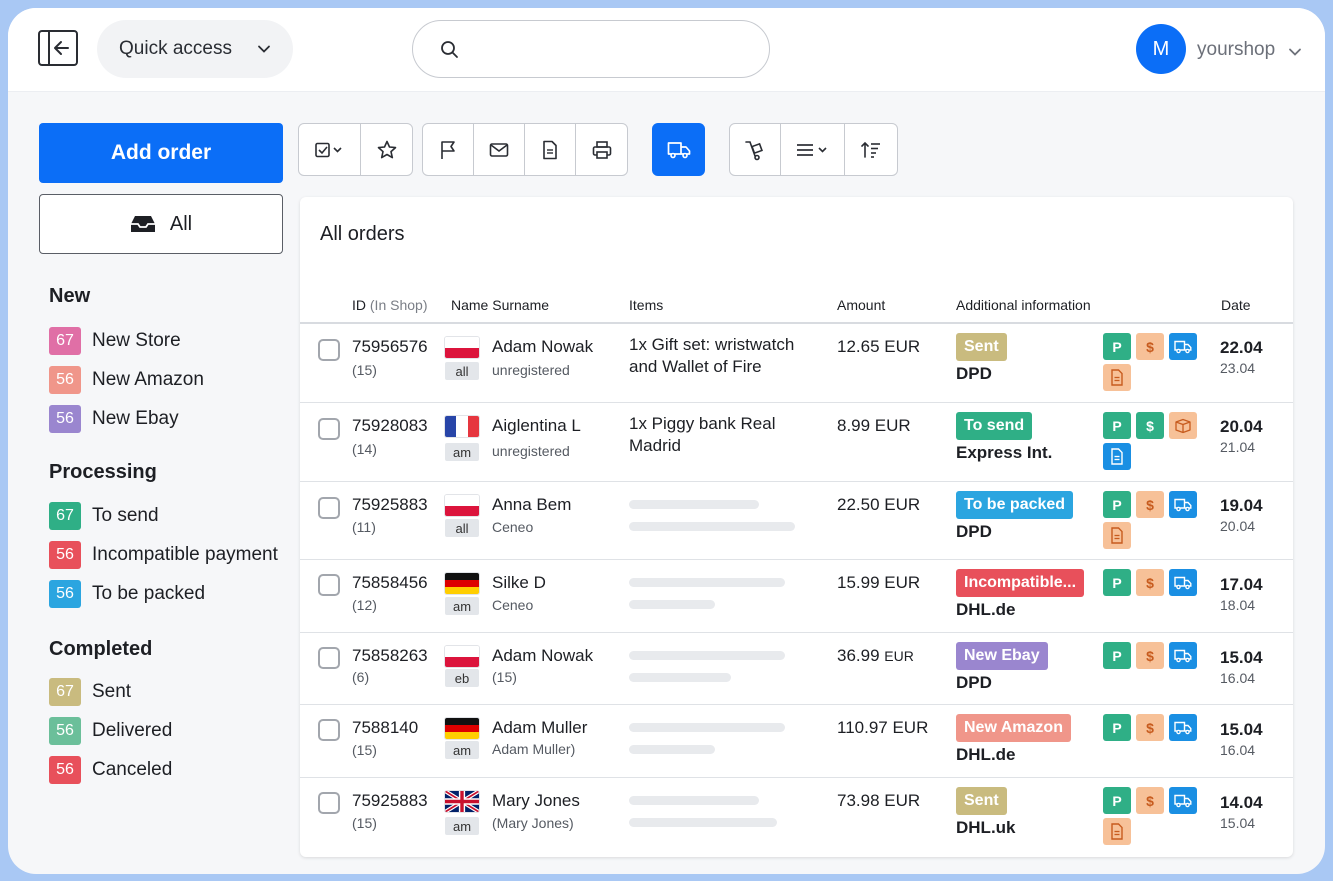  Describe the element at coordinates (127, 594) in the screenshot. I see `sidebar-item-to-be-packed: 56 To be packed` at that location.